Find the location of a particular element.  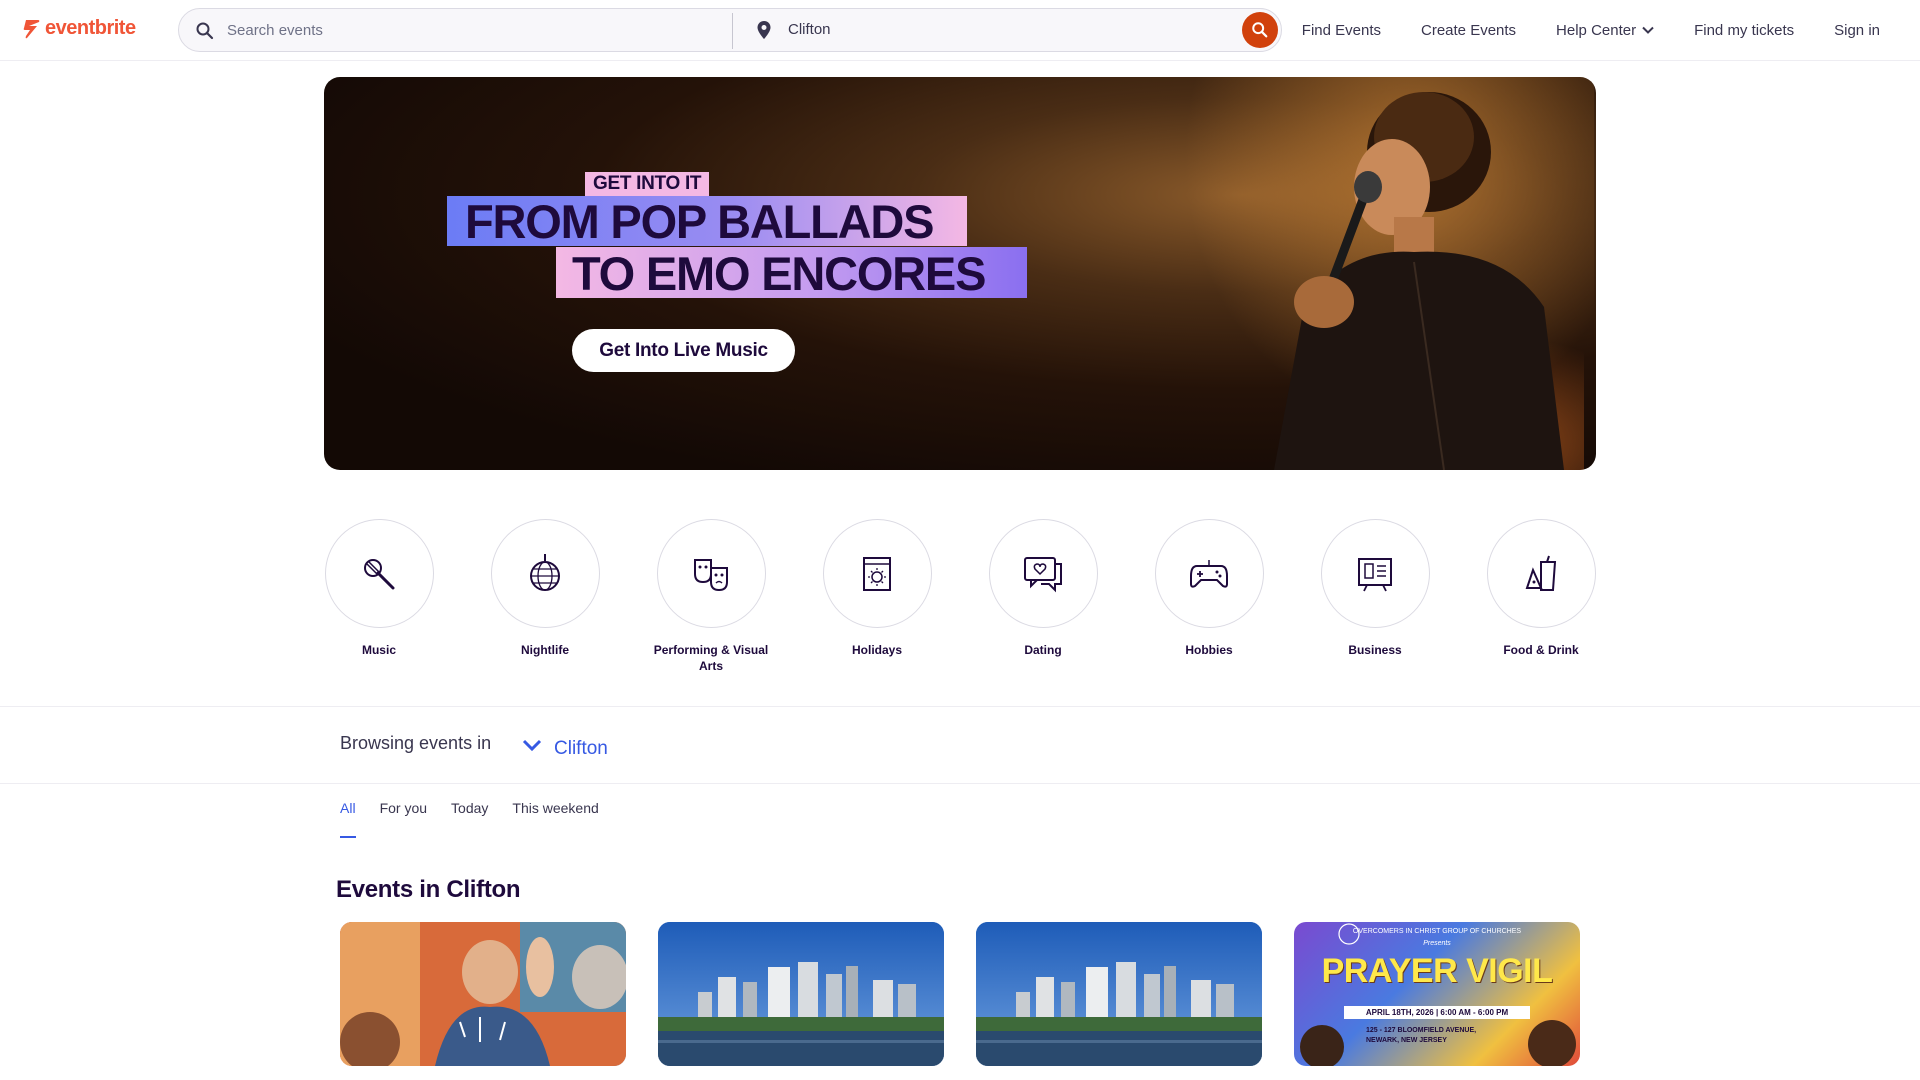

eventbrite-logo: eventbrite is located at coordinates (79, 28).